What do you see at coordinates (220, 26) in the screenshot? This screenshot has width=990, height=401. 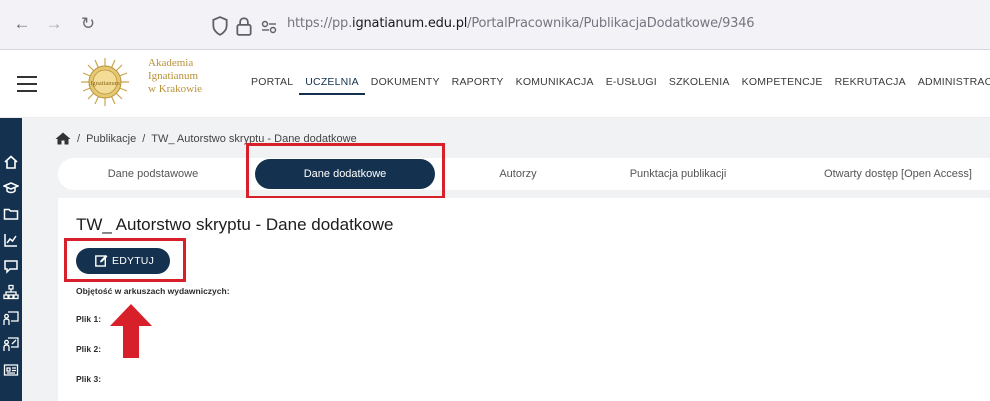 I see `shield-icon` at bounding box center [220, 26].